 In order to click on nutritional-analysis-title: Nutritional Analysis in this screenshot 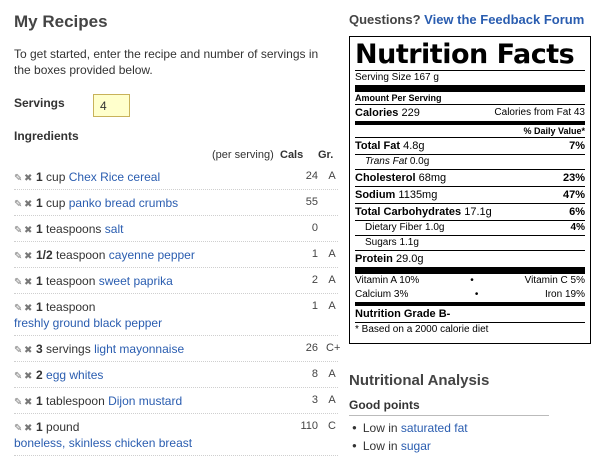, I will do `click(419, 380)`.